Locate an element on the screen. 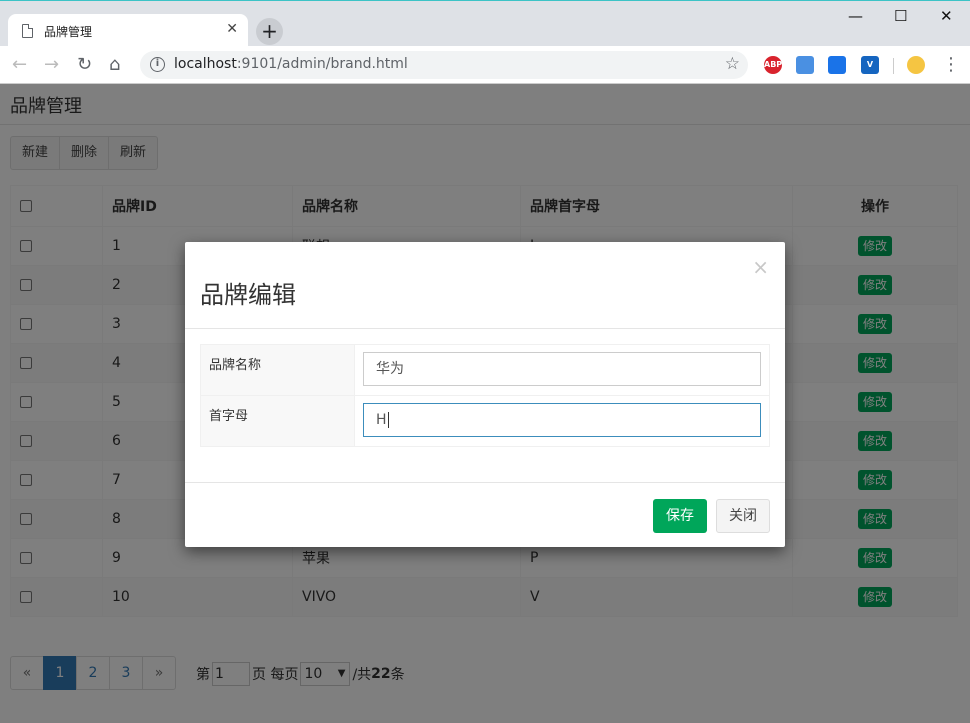  site-info-icon: i is located at coordinates (157, 64).